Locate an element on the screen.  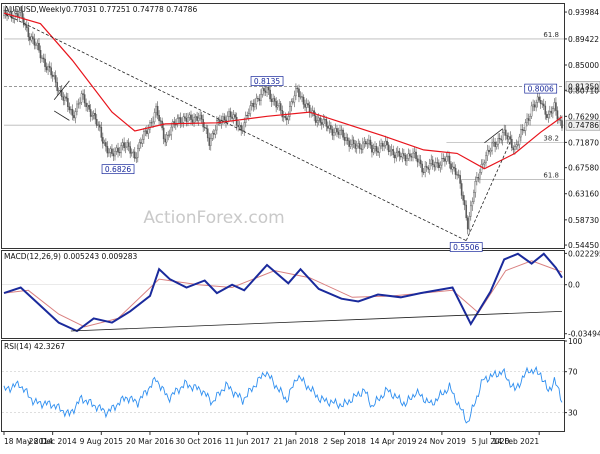
price-y-tick-label: 0.80710 is located at coordinates (583, 90).